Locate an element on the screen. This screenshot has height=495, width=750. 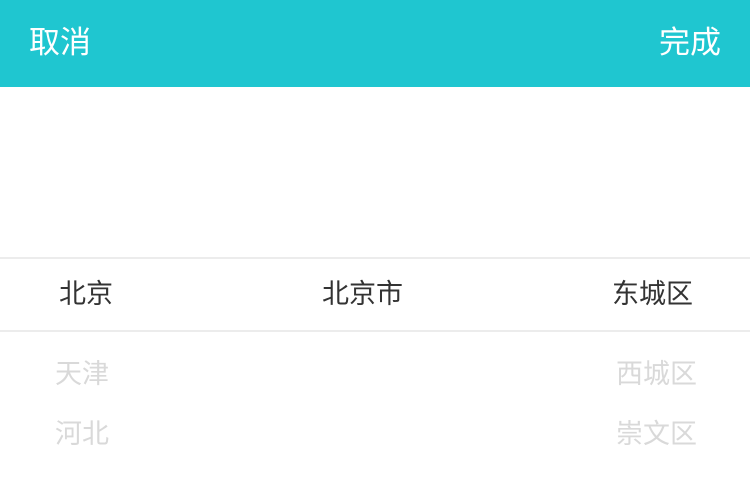
province-option: 河北 is located at coordinates (125, 435).